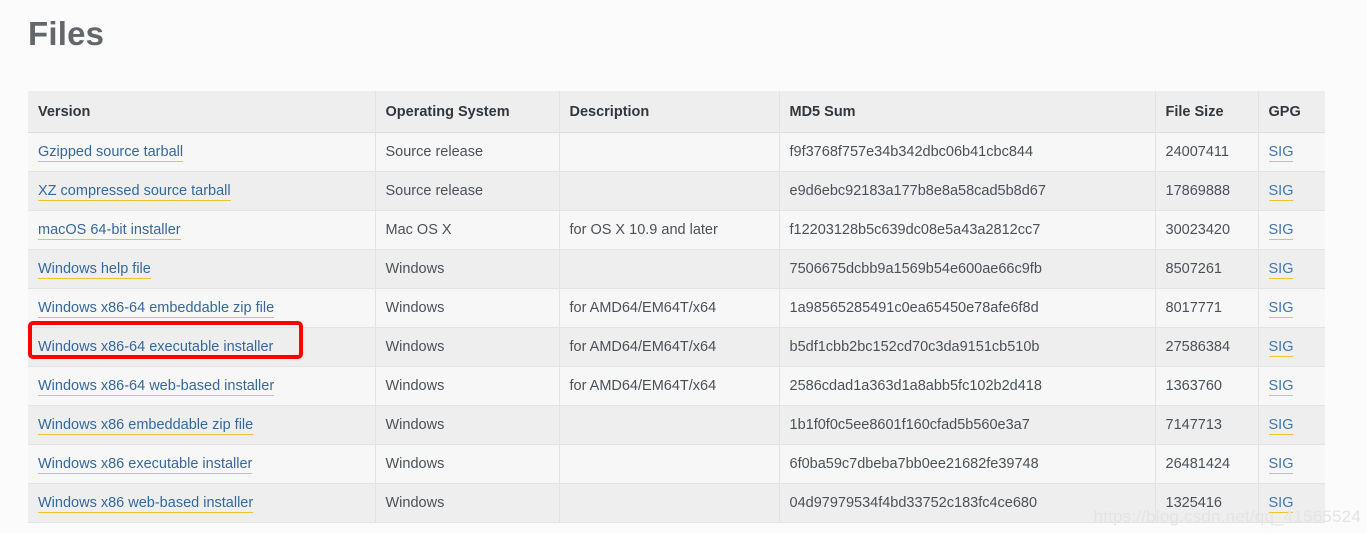 Image resolution: width=1367 pixels, height=533 pixels. What do you see at coordinates (145, 465) in the screenshot?
I see `download-link: Windows x86 executable installer` at bounding box center [145, 465].